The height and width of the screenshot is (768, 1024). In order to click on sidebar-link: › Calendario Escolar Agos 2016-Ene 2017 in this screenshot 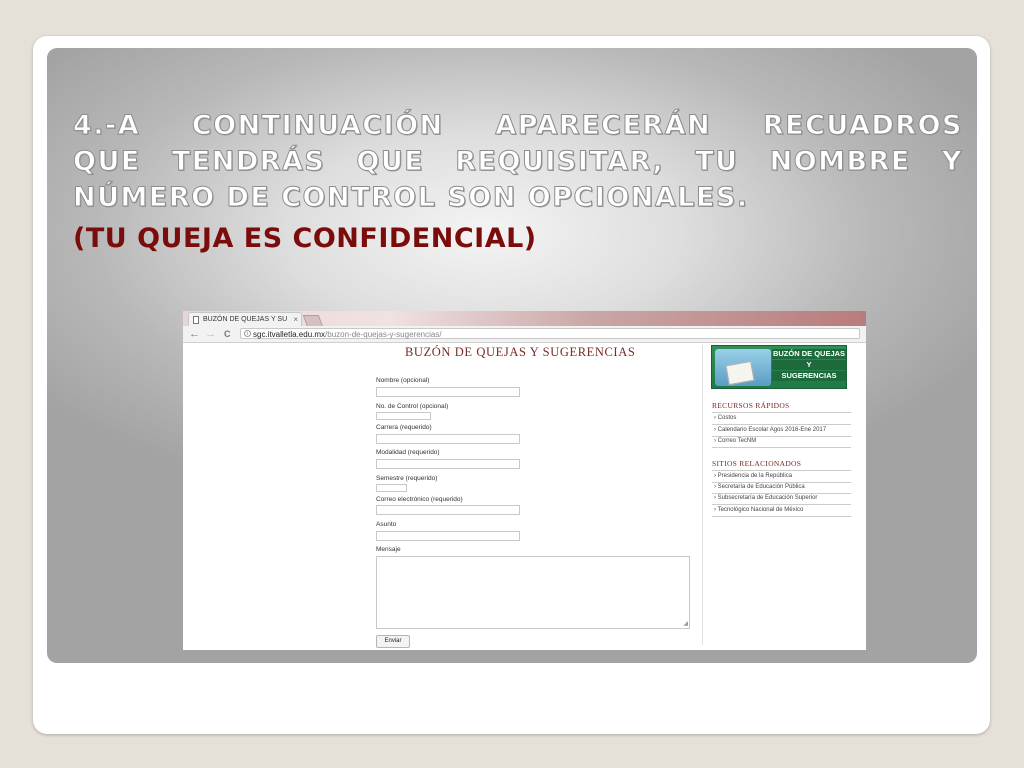, I will do `click(770, 430)`.